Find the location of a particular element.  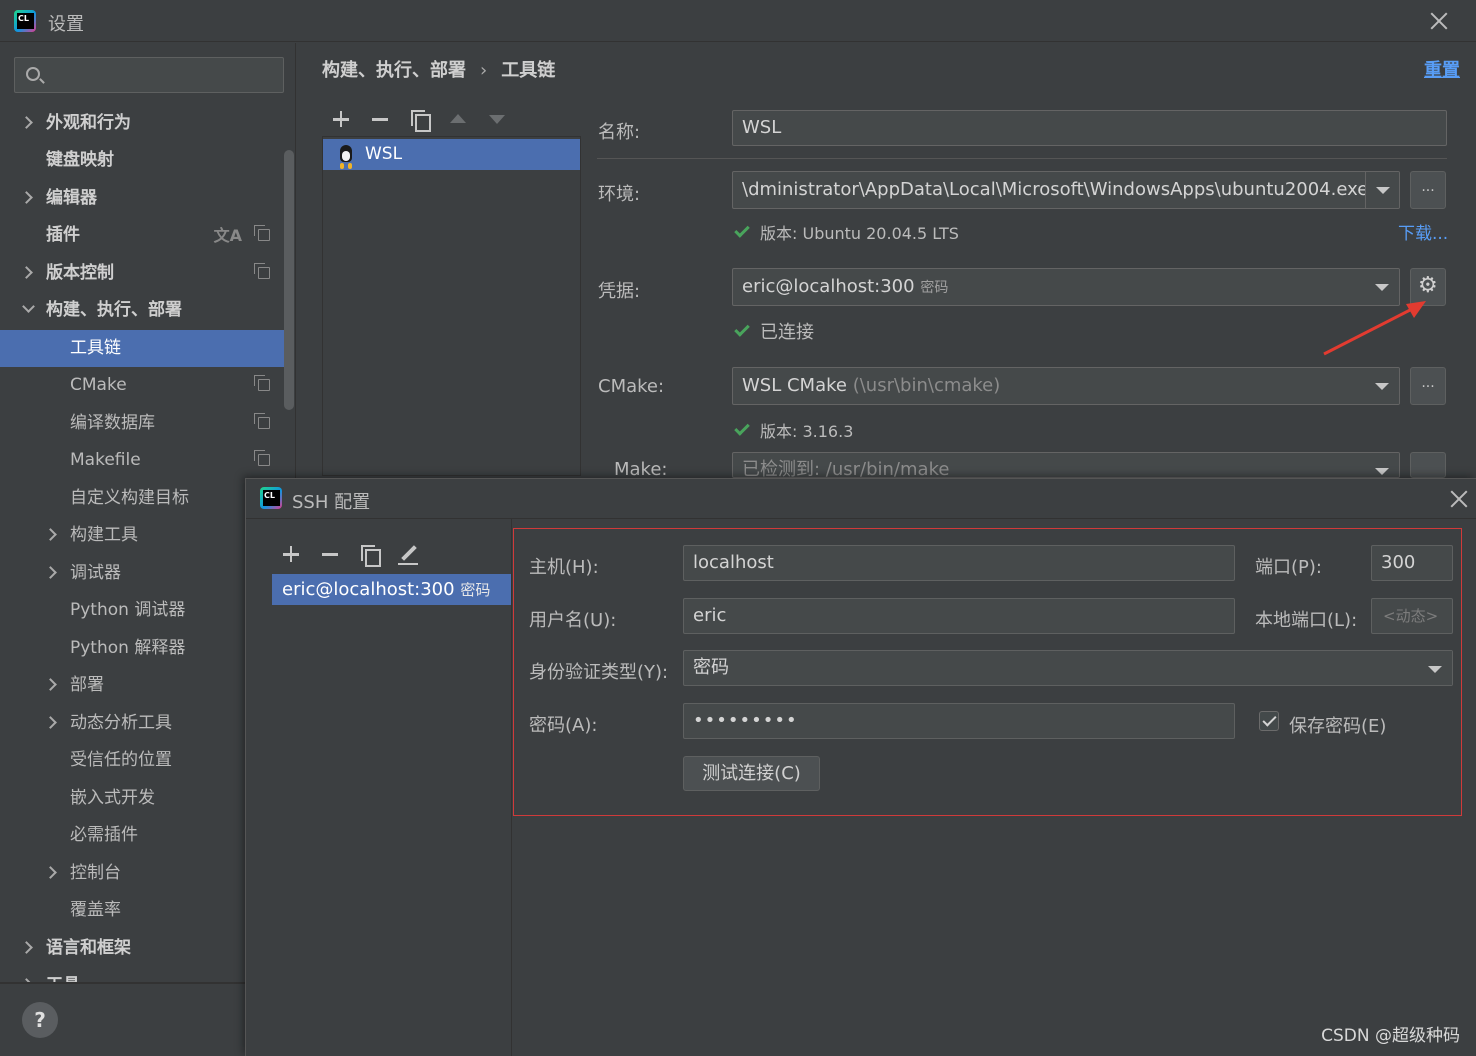

sidebar-item-trusted-locations: 受信任的位置 is located at coordinates (142, 760).